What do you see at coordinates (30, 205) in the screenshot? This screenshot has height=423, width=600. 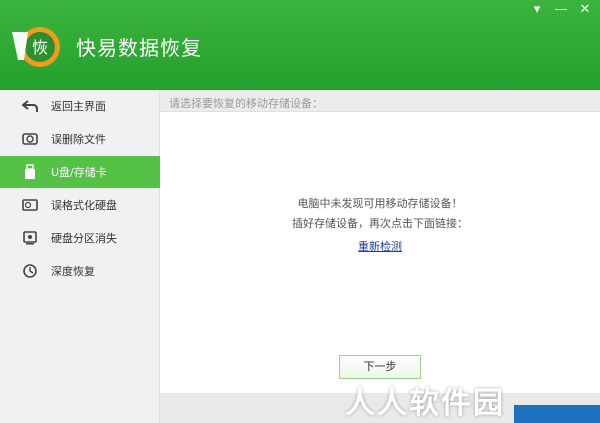 I see `hard-disk-icon` at bounding box center [30, 205].